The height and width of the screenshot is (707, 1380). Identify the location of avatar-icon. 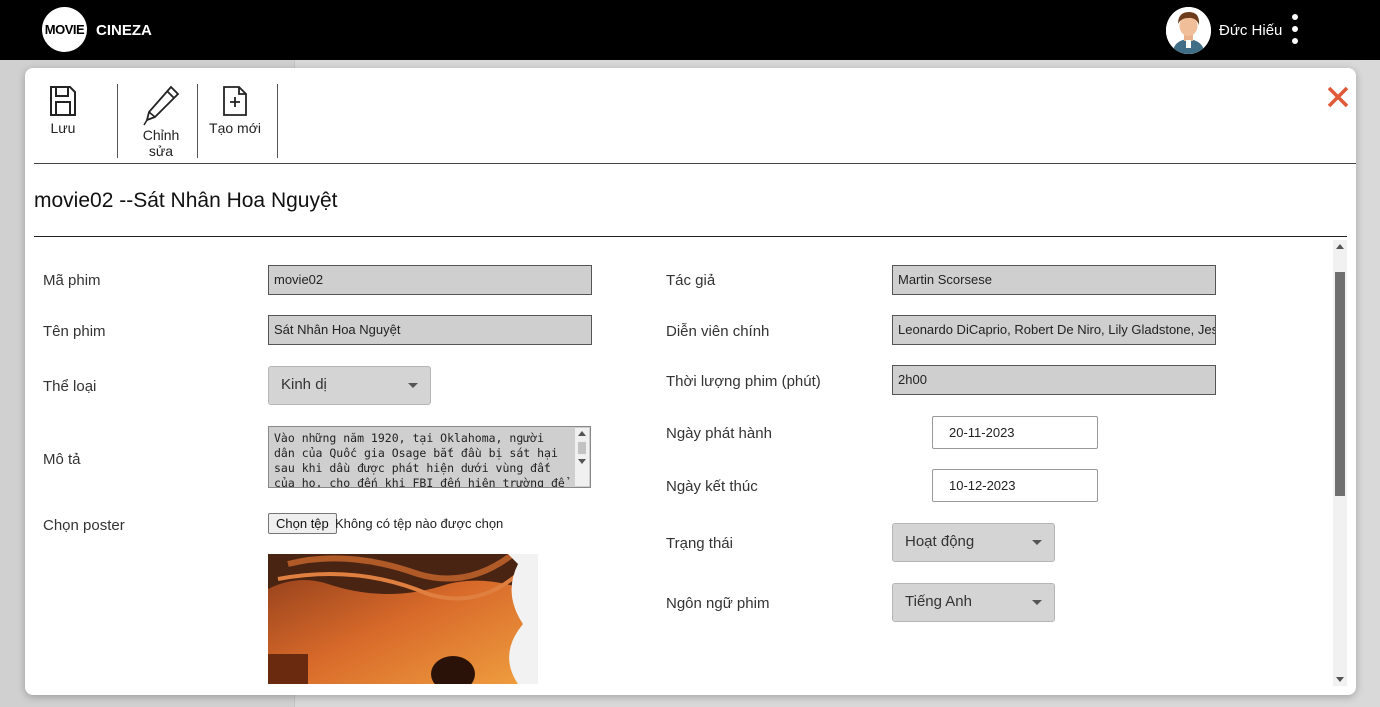
(1188, 30).